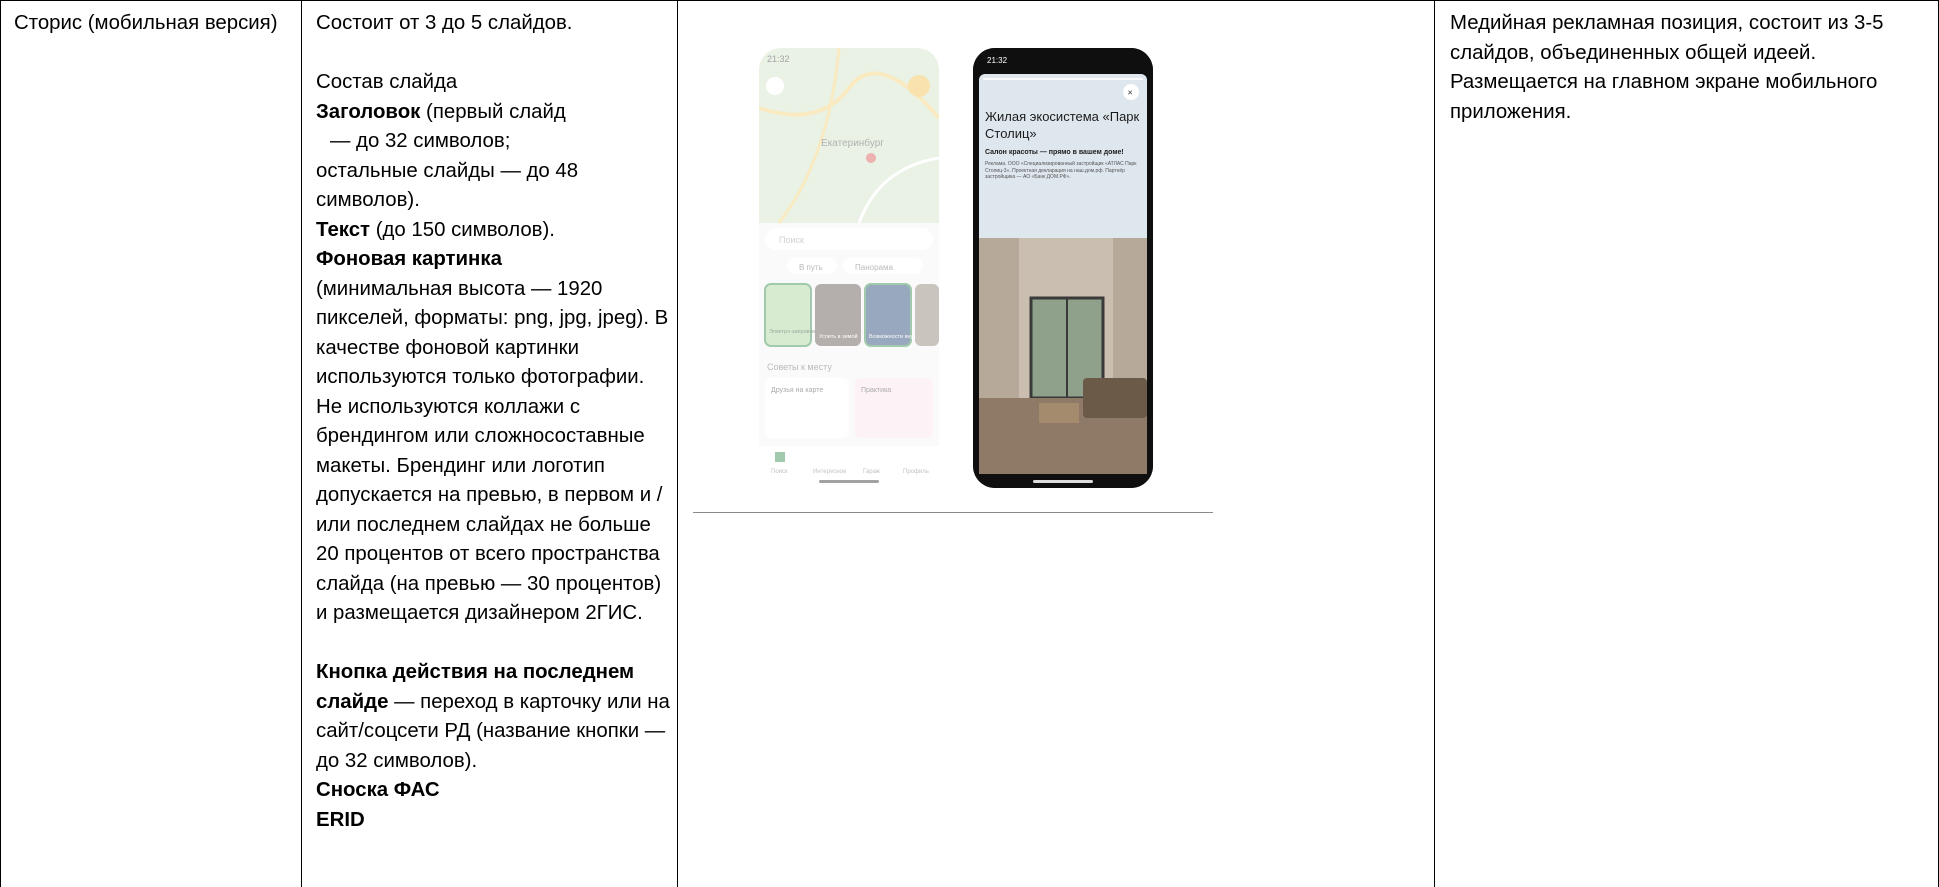  What do you see at coordinates (969, 0) in the screenshot?
I see `table-top-border` at bounding box center [969, 0].